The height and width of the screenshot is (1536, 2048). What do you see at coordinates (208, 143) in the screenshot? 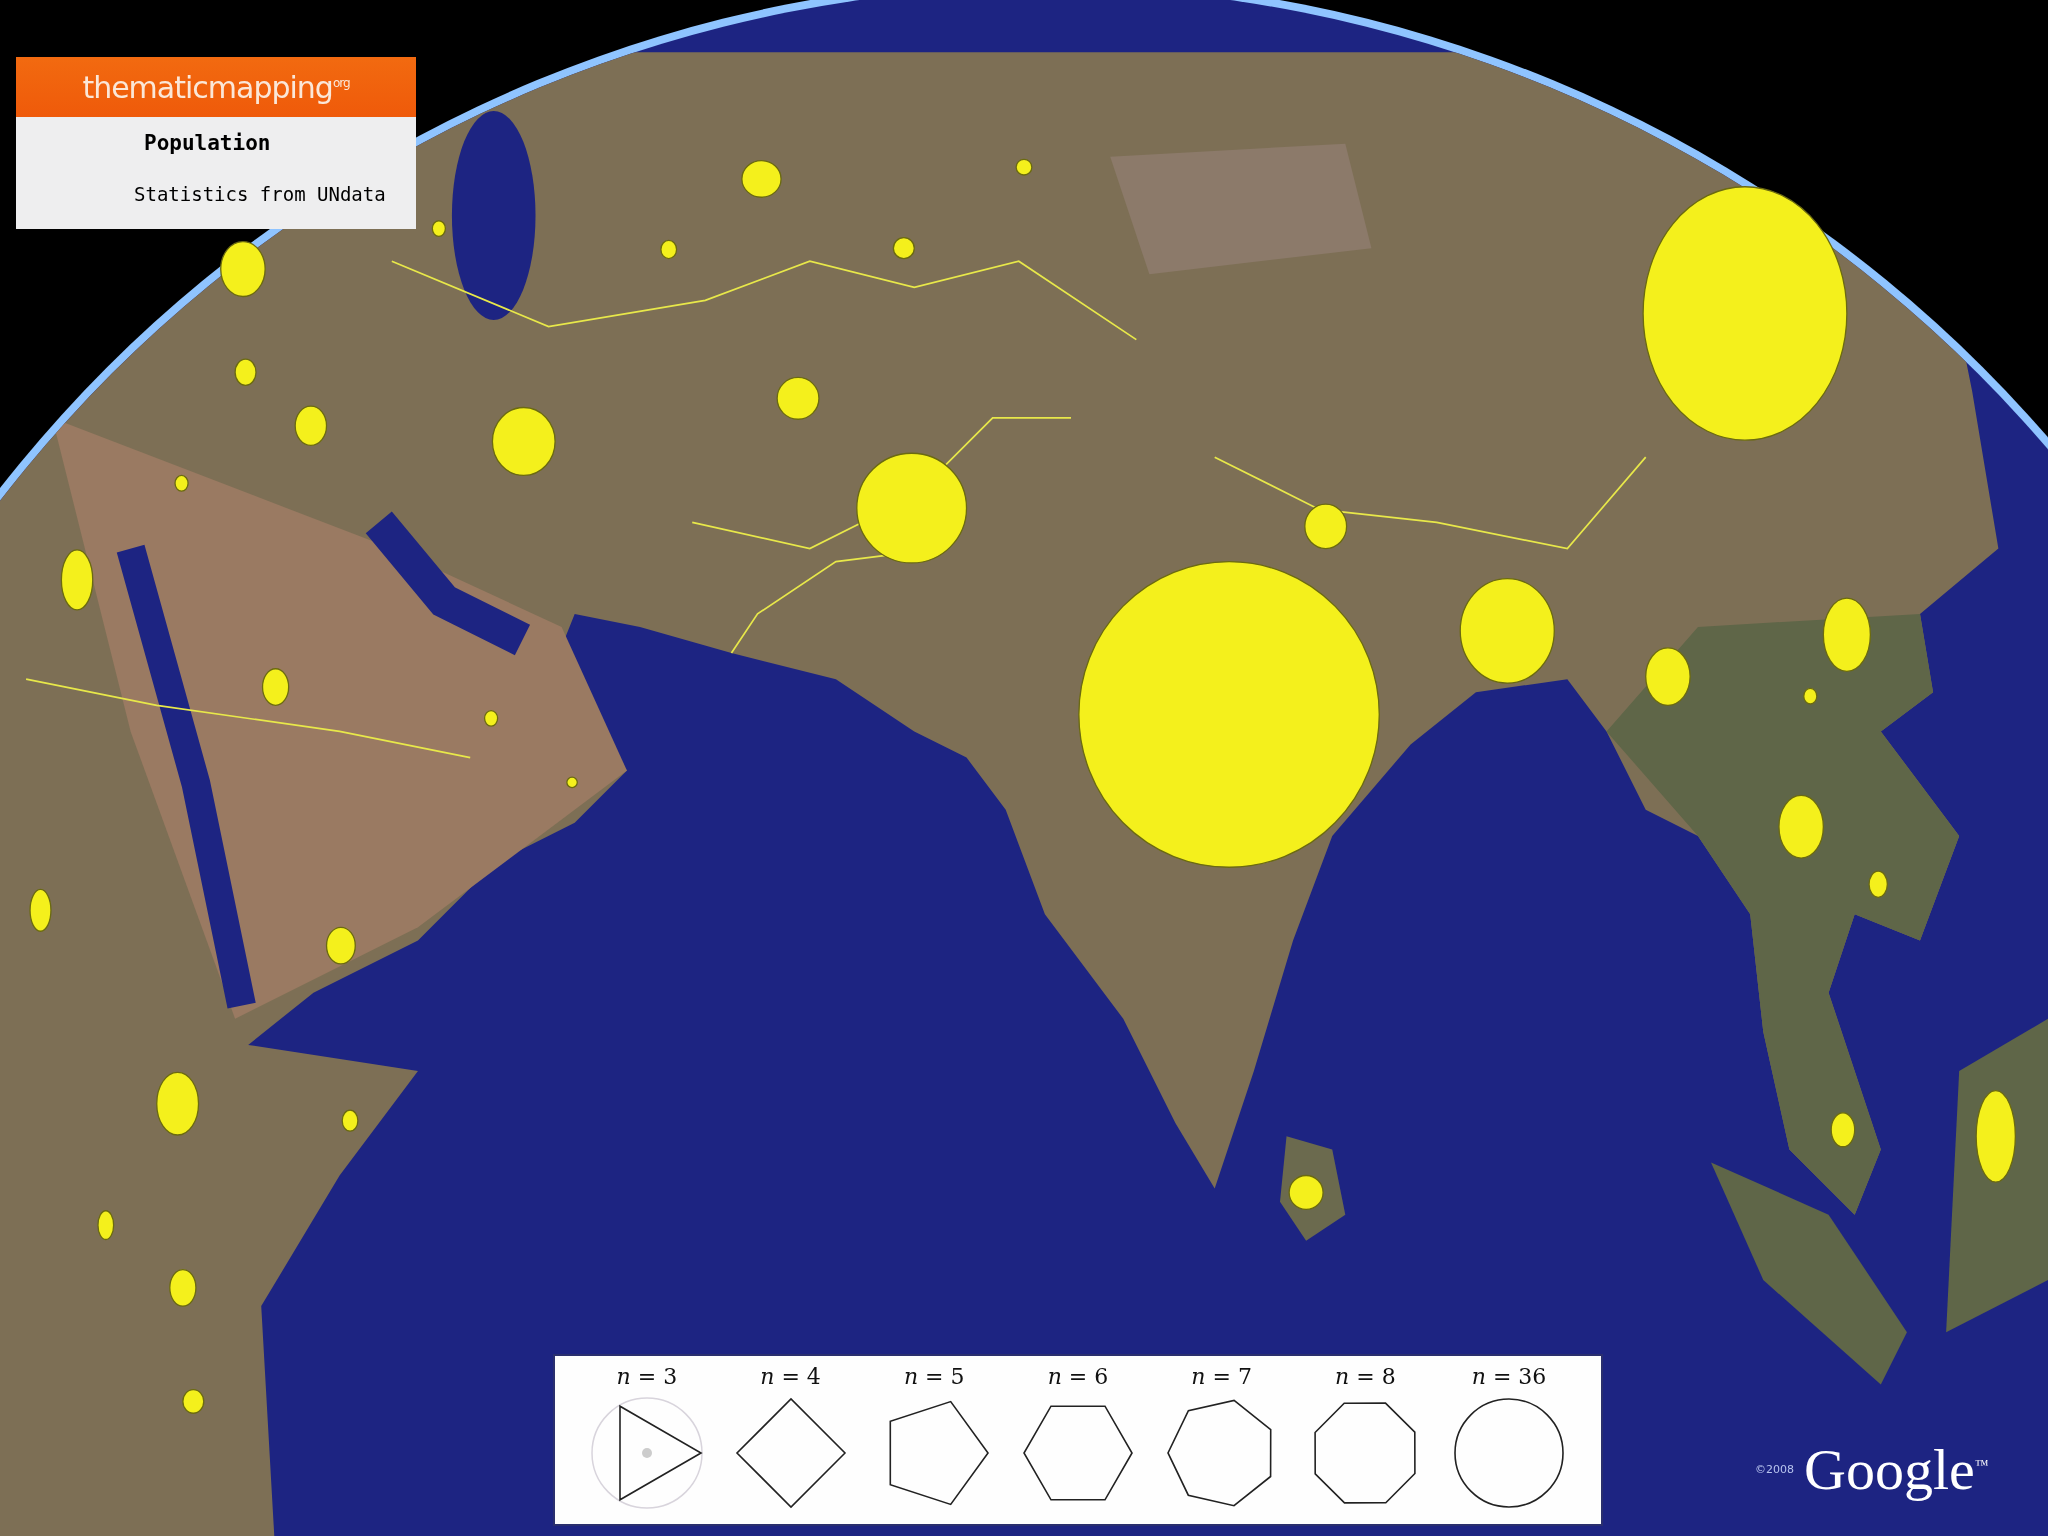
I see `map-title: Population` at bounding box center [208, 143].